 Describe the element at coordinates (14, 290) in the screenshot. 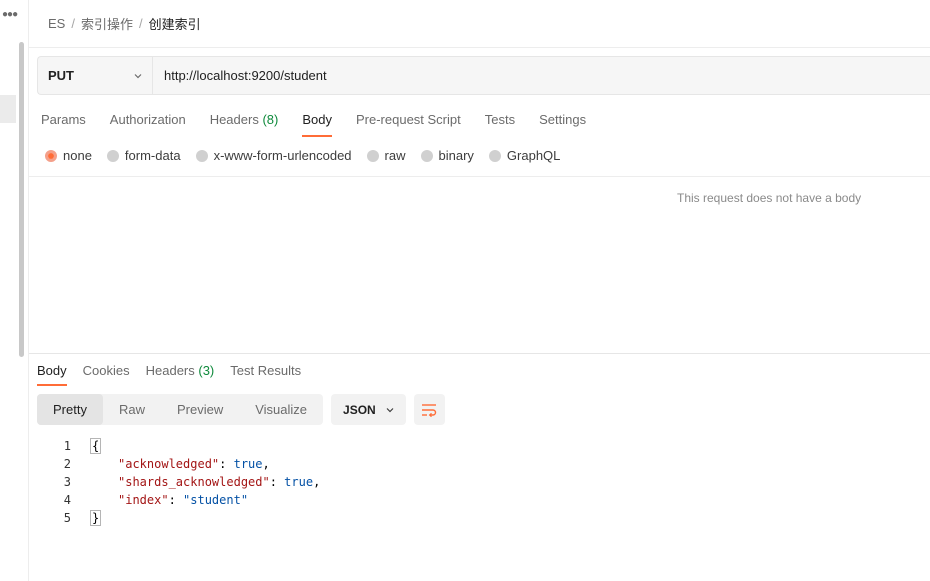

I see `left-sidebar: ●●●` at that location.